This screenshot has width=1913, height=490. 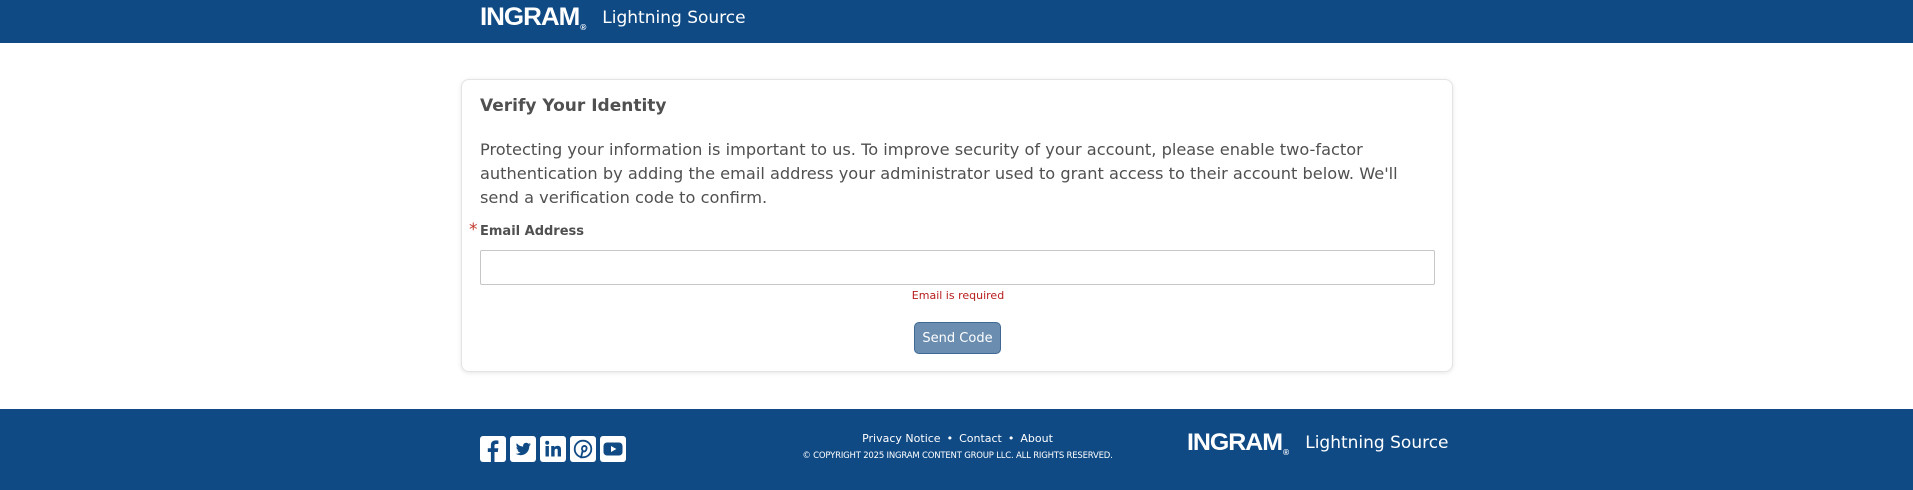 I want to click on about-link: About, so click(x=1036, y=438).